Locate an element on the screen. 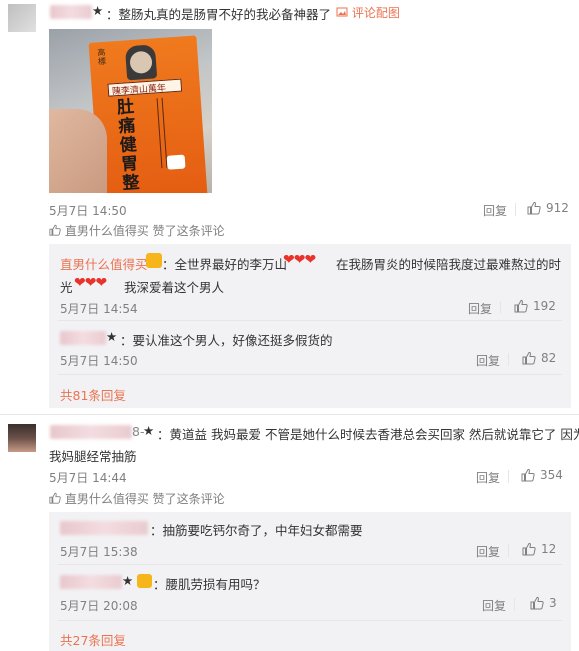  view-image-link: 评论配图 is located at coordinates (368, 12).